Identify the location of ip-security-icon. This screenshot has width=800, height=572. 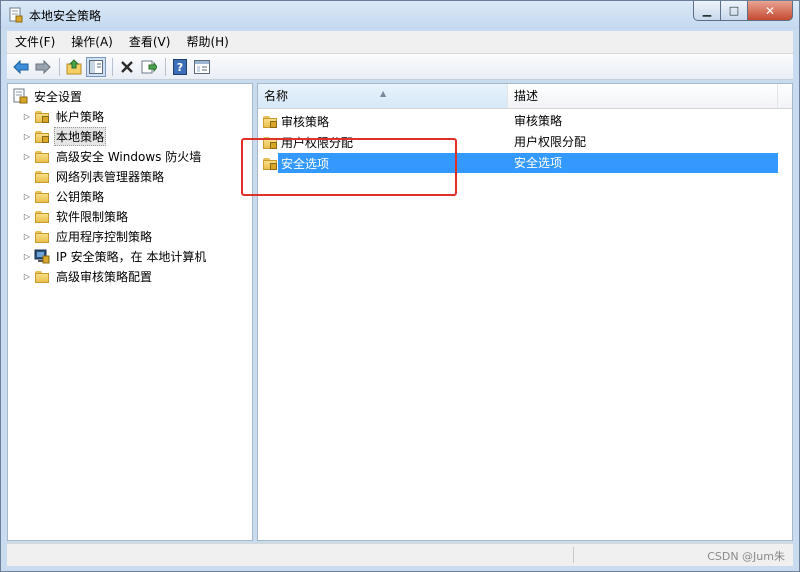
(42, 256).